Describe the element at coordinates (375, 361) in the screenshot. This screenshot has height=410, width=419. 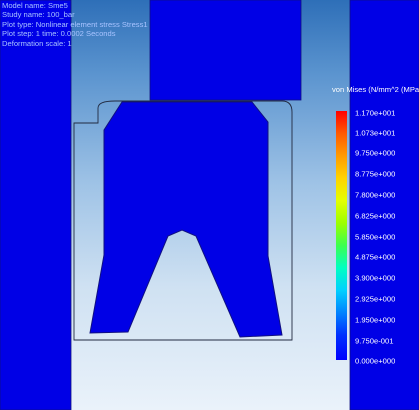
I see `legend-label: 0.000e+000` at that location.